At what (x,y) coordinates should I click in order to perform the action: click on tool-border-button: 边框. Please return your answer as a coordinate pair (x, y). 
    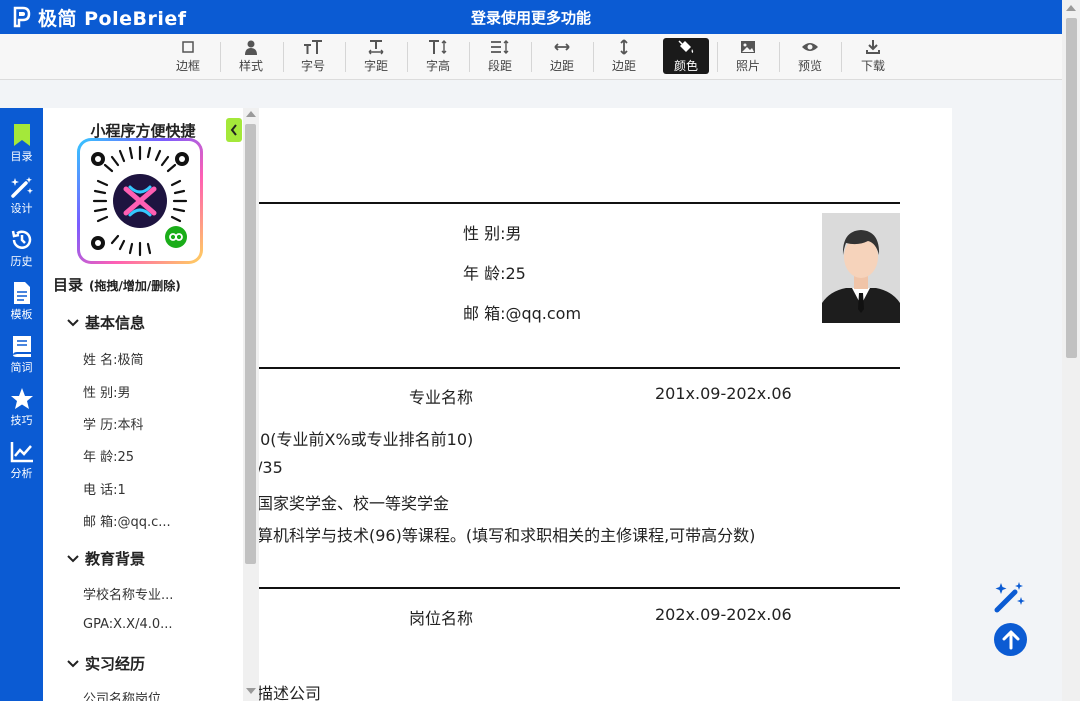
    Looking at the image, I should click on (188, 56).